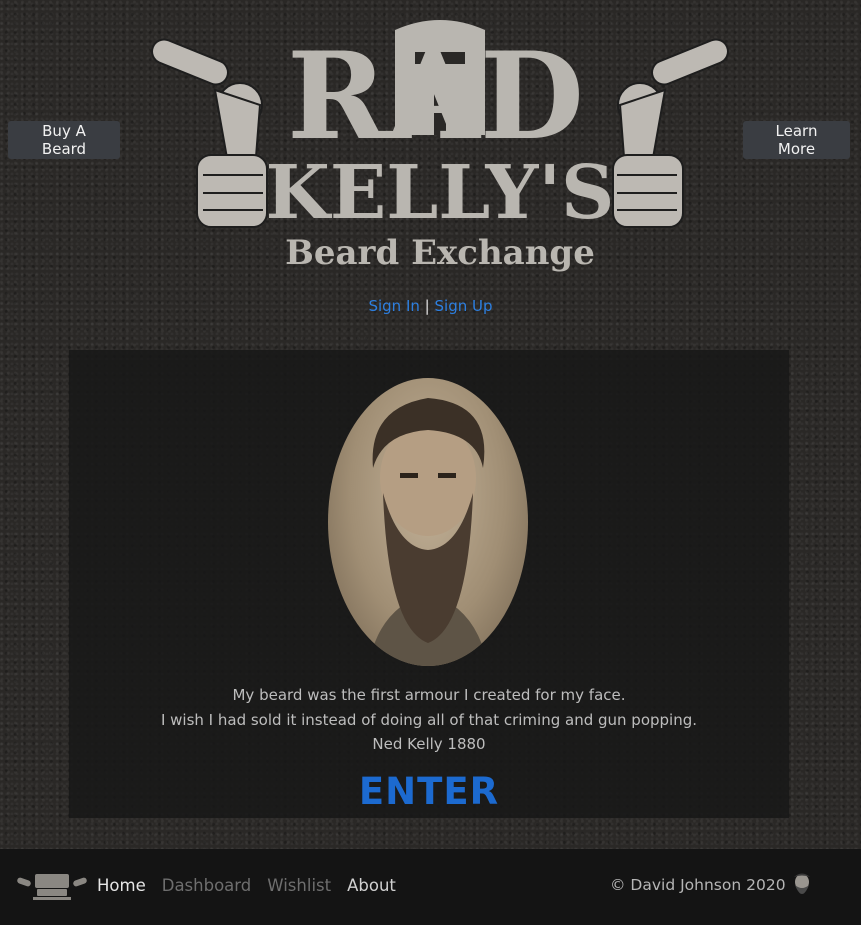 This screenshot has height=925, width=861. What do you see at coordinates (52, 887) in the screenshot?
I see `footer-logo` at bounding box center [52, 887].